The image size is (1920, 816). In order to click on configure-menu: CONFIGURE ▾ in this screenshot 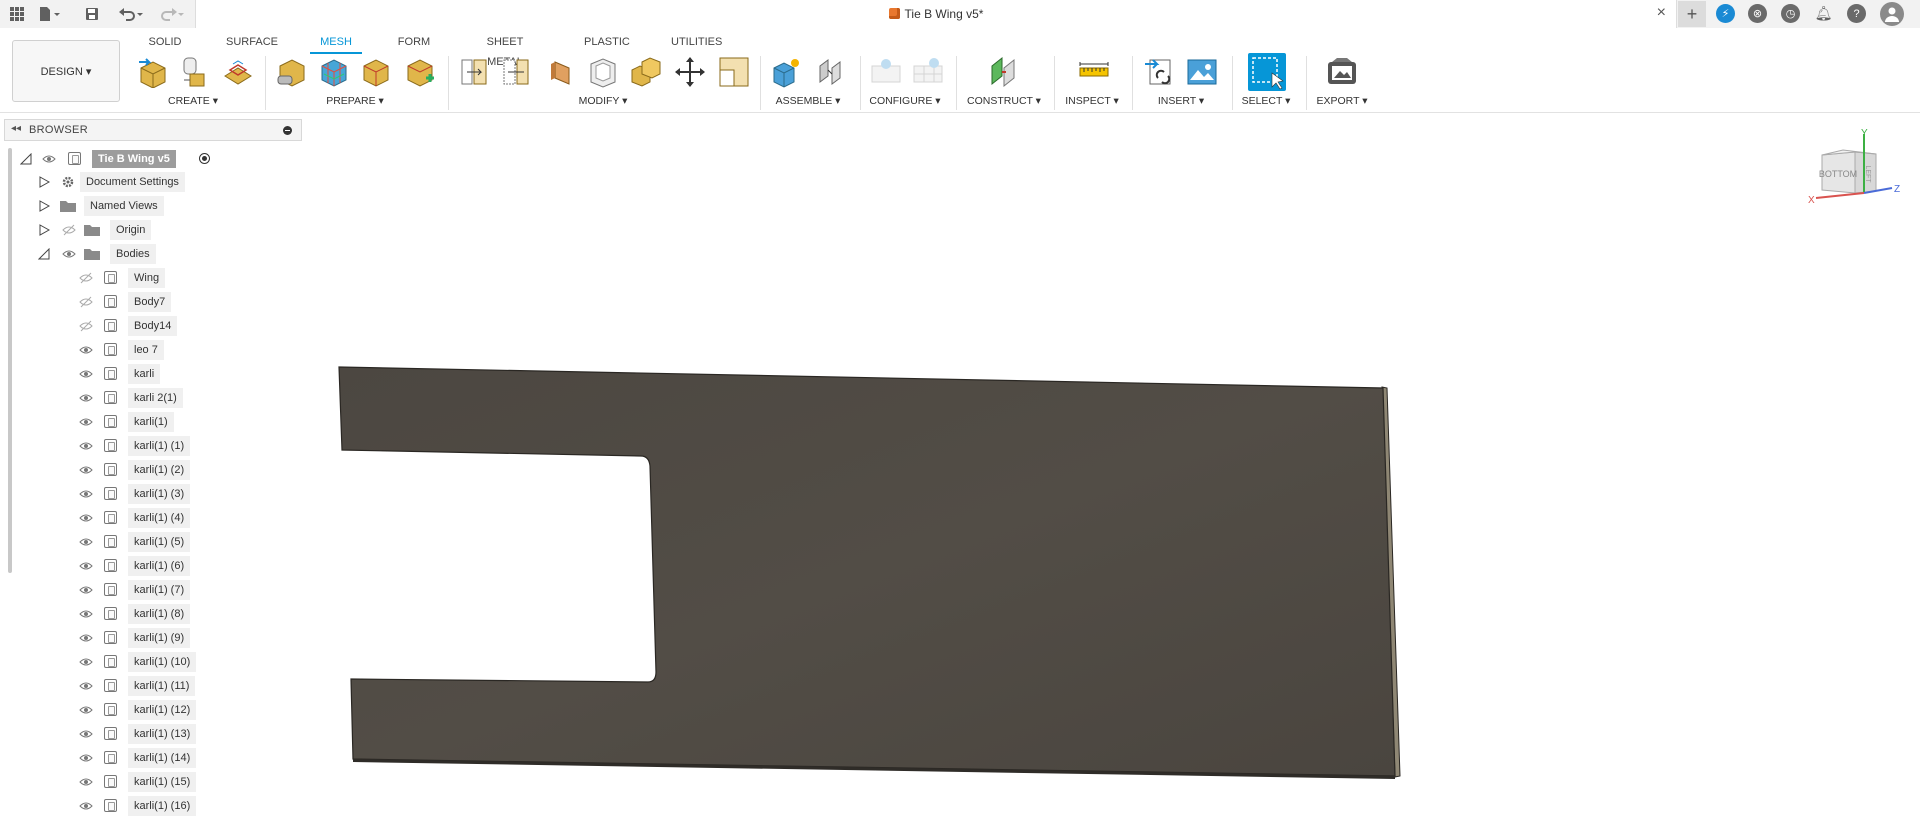, I will do `click(905, 101)`.